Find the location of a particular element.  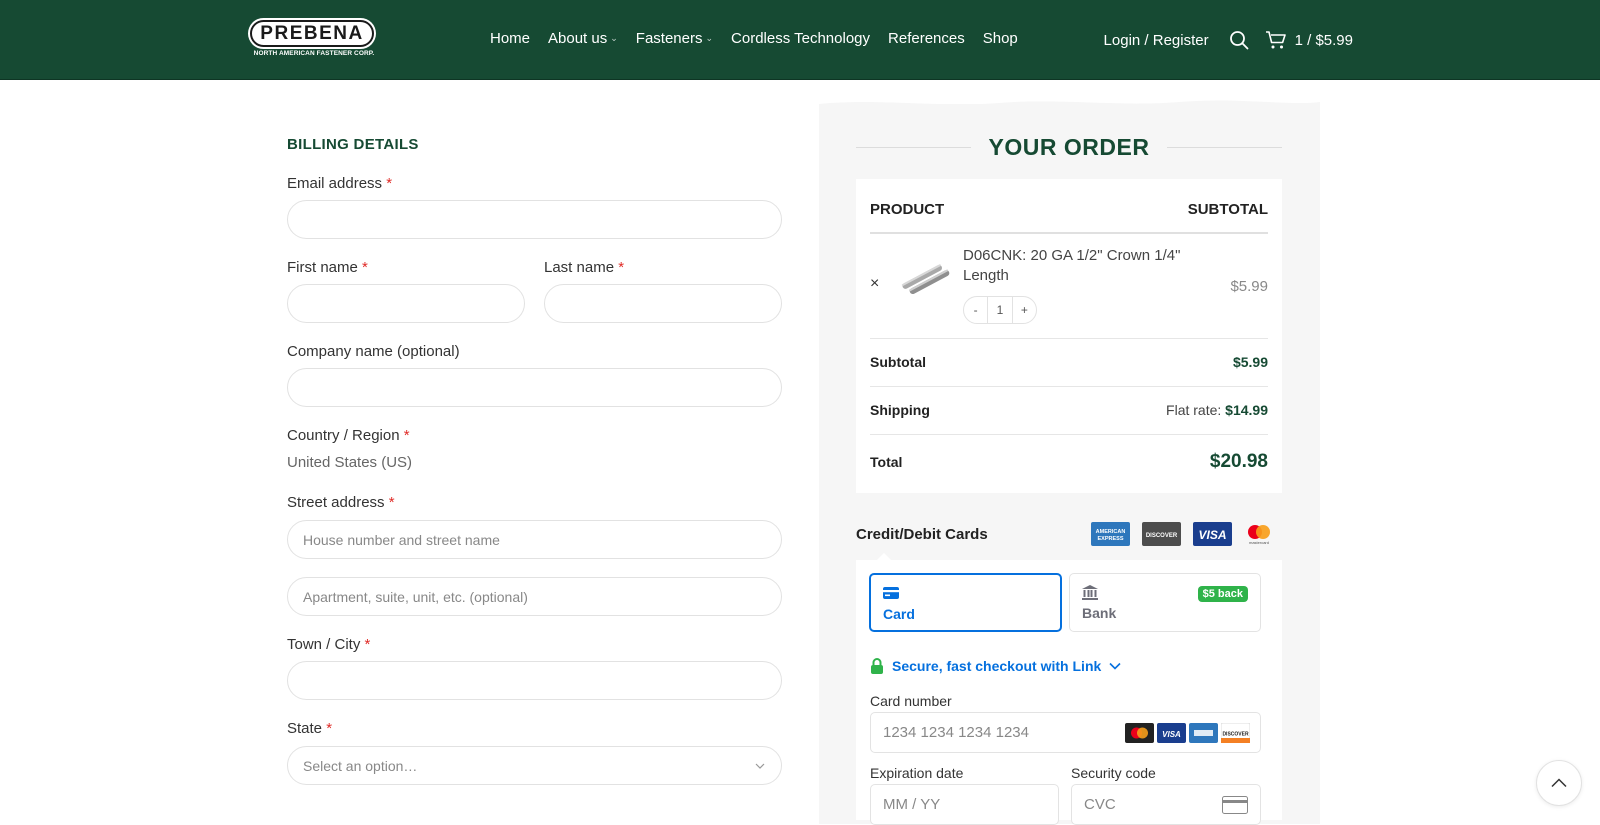

state-label-text: State is located at coordinates (305, 728).